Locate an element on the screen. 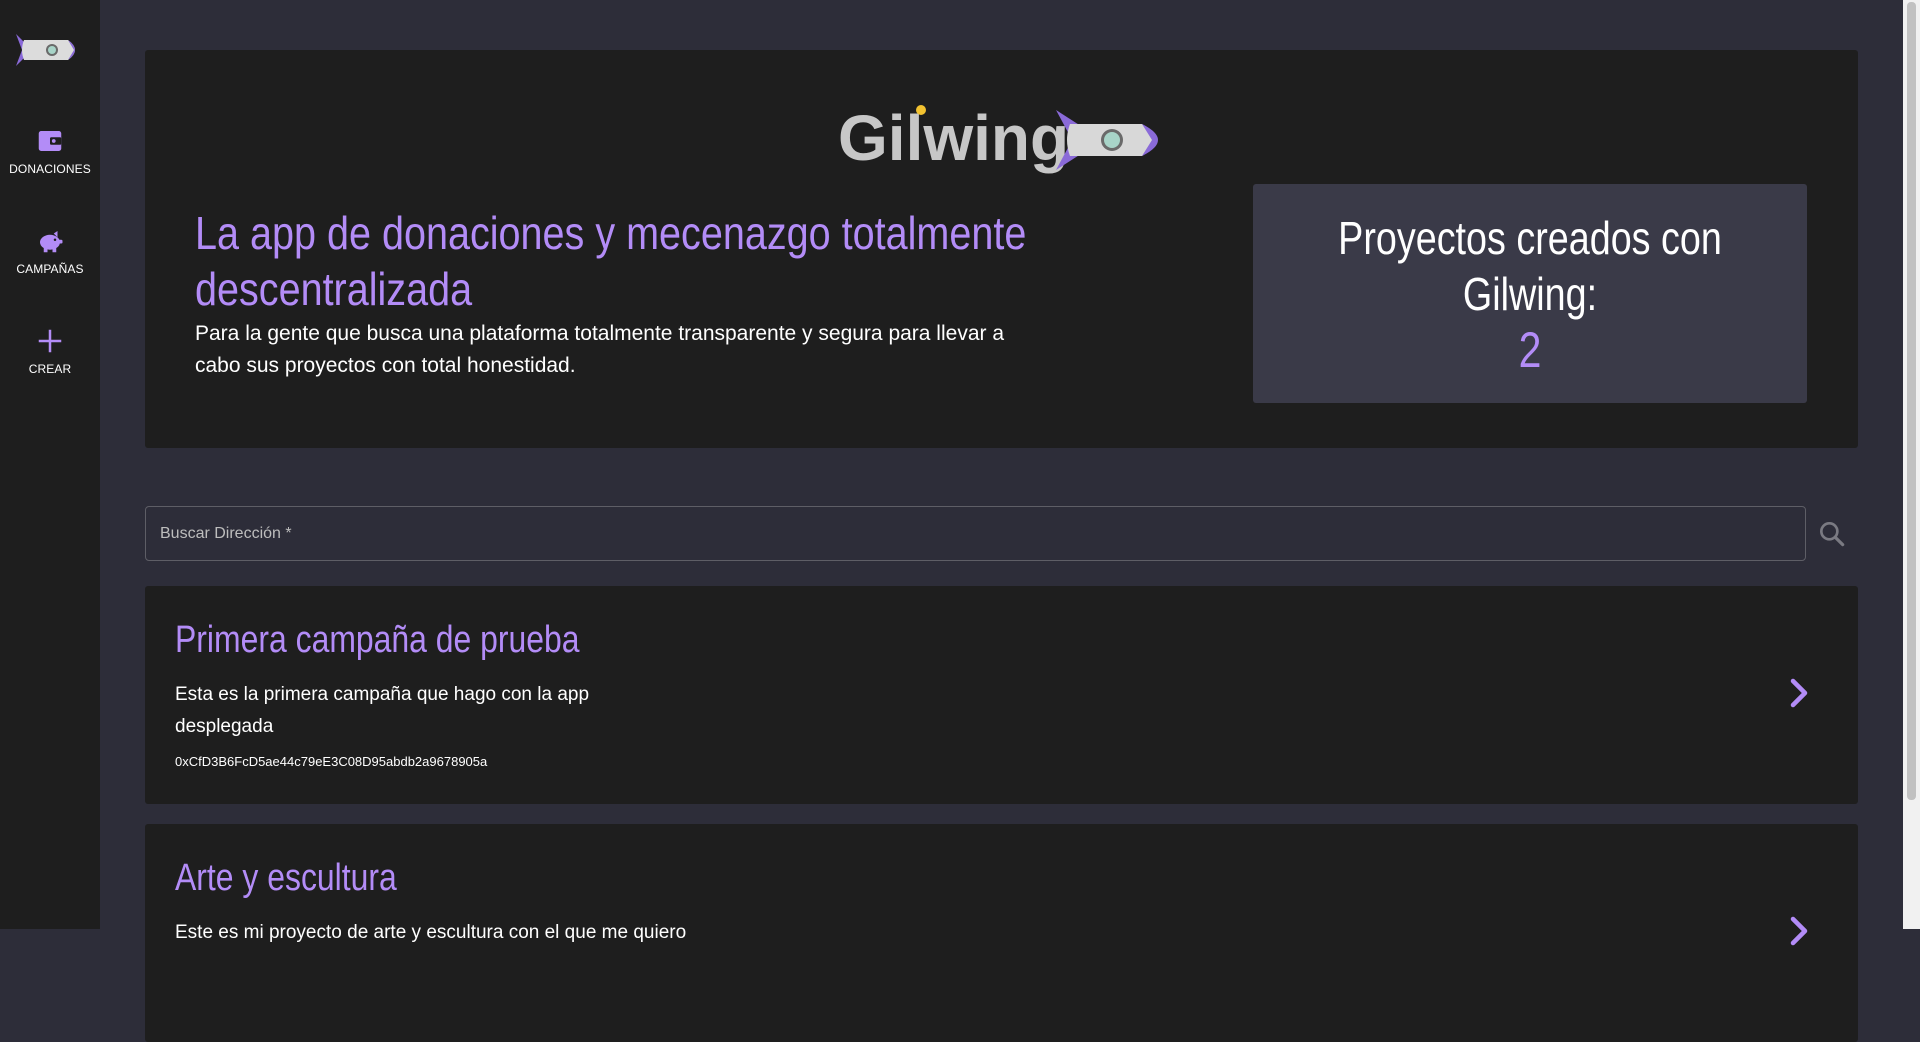 This screenshot has height=1042, width=1920. search-input is located at coordinates (975, 533).